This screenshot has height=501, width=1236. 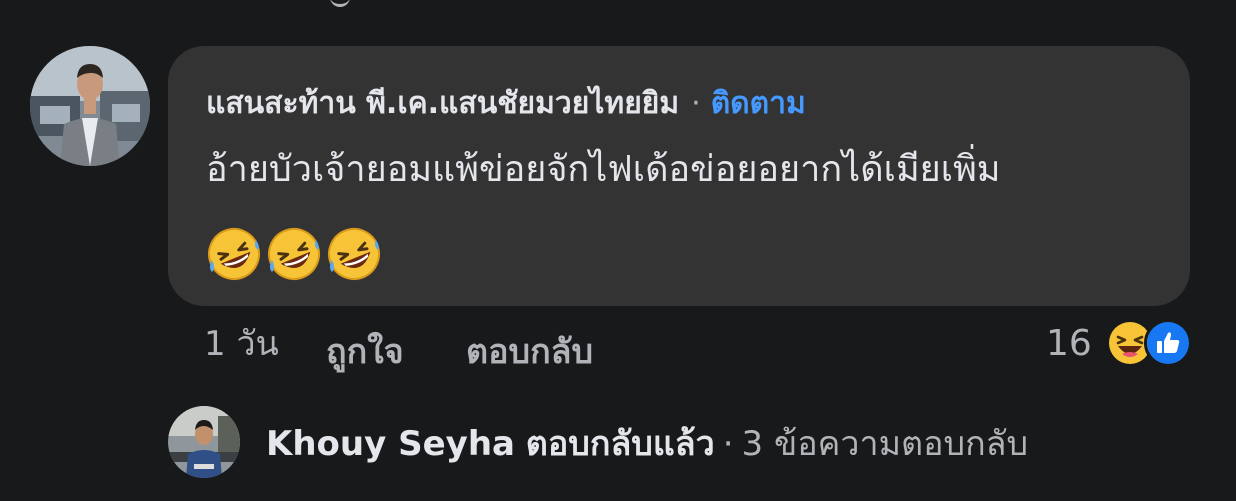 What do you see at coordinates (340, 3) in the screenshot?
I see `previous-comment-fragment` at bounding box center [340, 3].